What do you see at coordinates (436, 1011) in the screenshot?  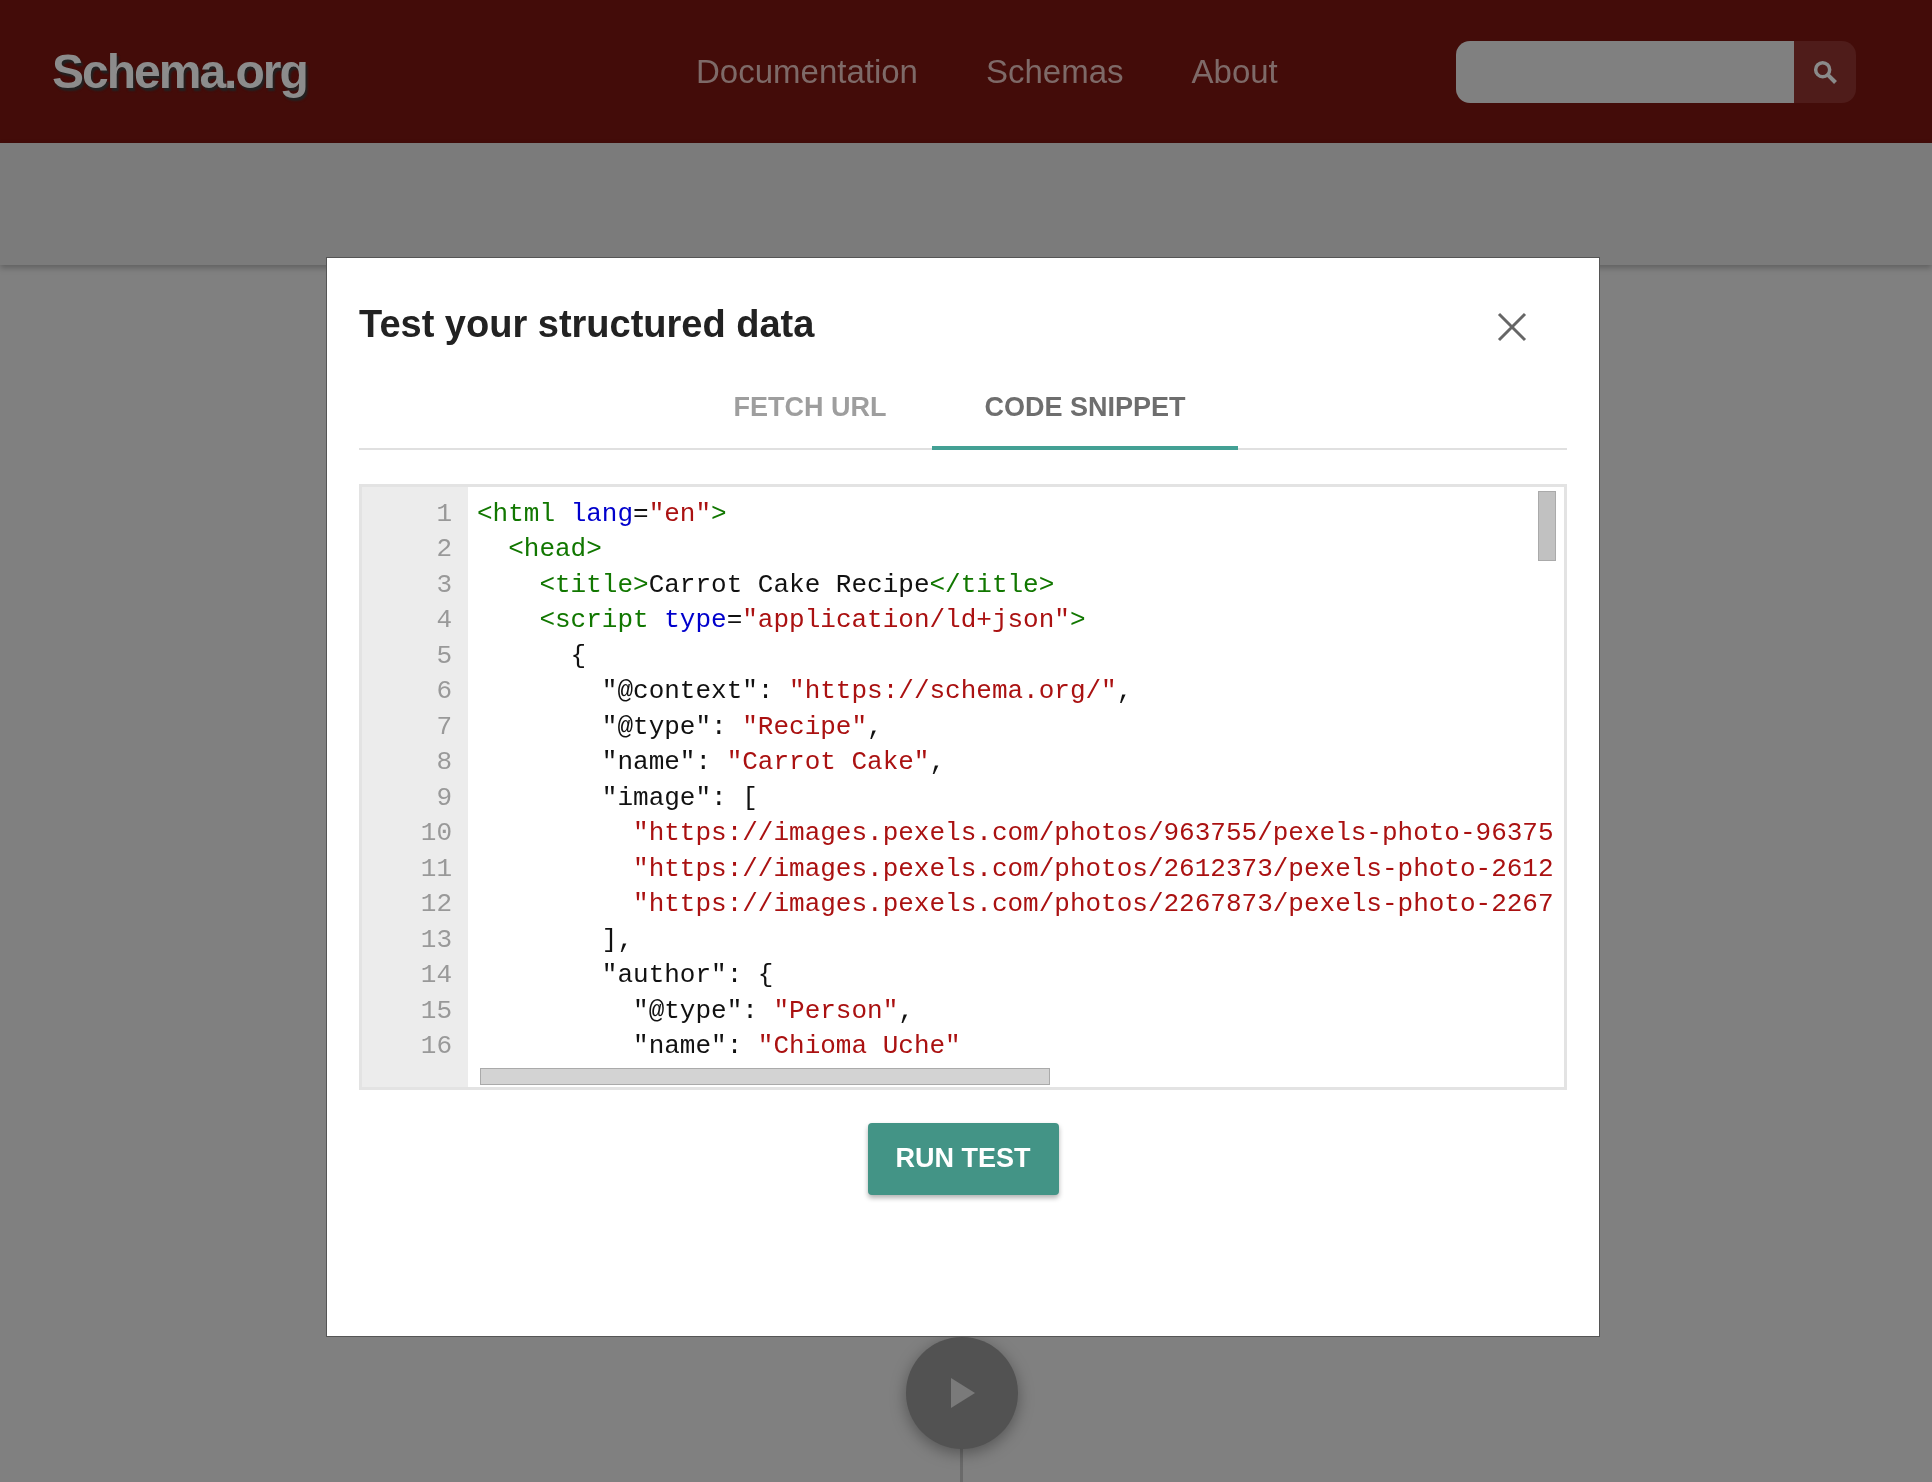 I see `line-number: 15` at bounding box center [436, 1011].